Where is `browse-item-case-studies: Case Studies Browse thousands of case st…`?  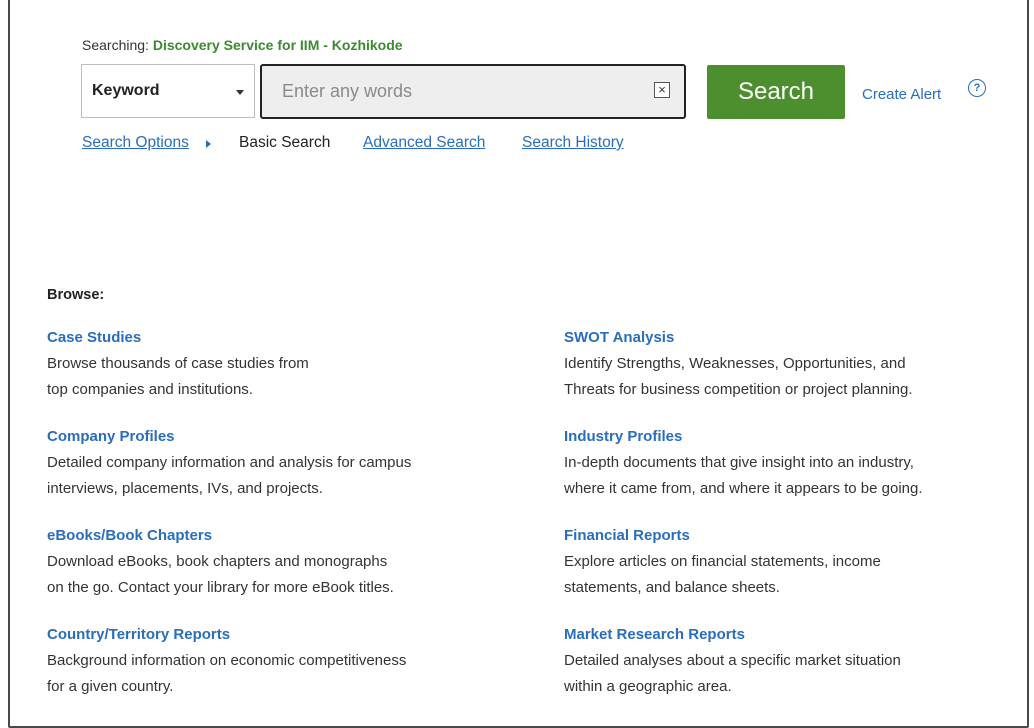 browse-item-case-studies: Case Studies Browse thousands of case st… is located at coordinates (282, 365).